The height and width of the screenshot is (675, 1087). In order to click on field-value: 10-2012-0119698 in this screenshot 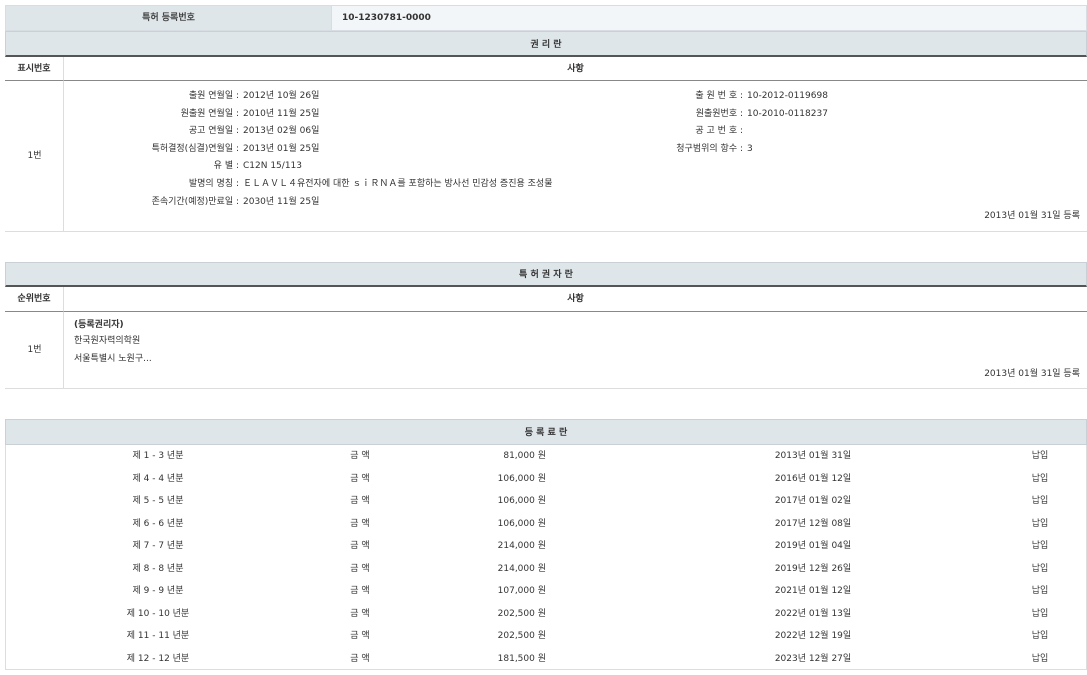, I will do `click(787, 96)`.